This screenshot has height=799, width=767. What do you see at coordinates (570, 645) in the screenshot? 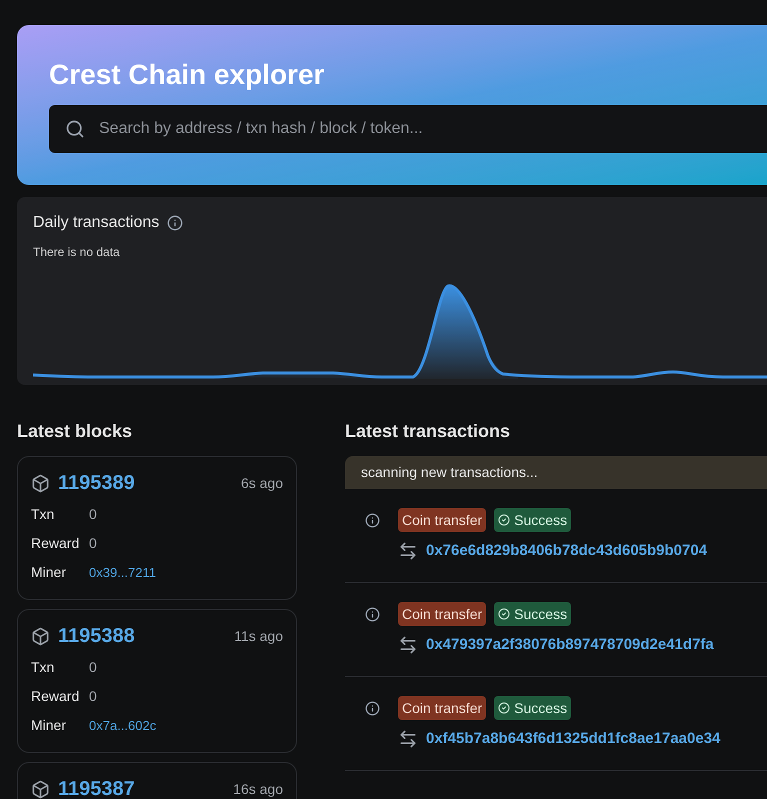
I see `transaction-hash: 0x479397a2f38076b897478709d2e41d7fa` at bounding box center [570, 645].